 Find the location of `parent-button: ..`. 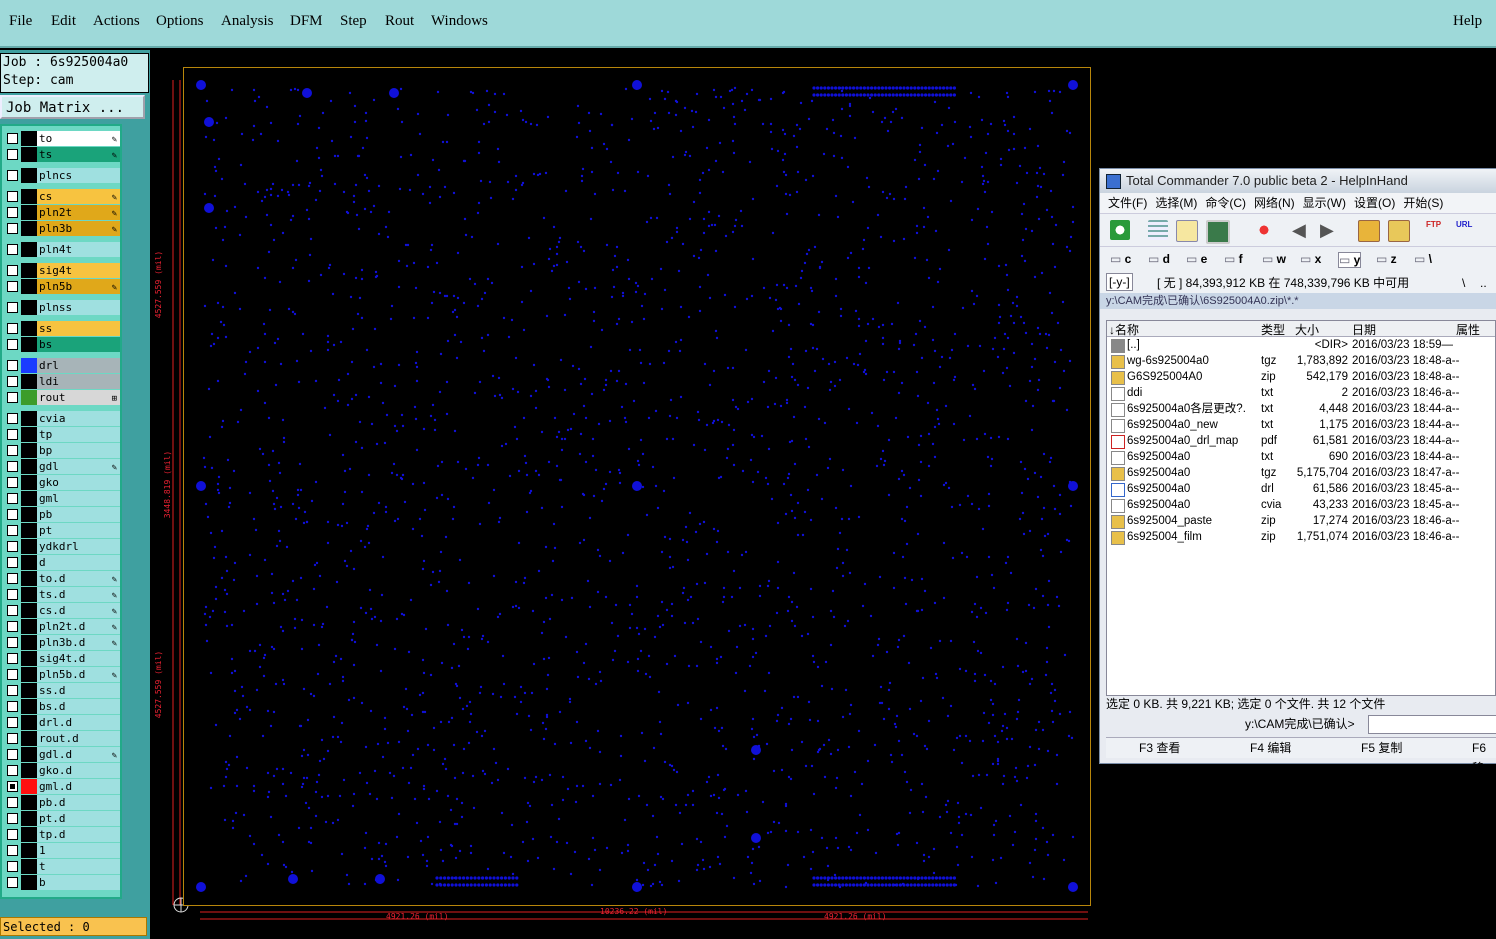

parent-button: .. is located at coordinates (1483, 283).